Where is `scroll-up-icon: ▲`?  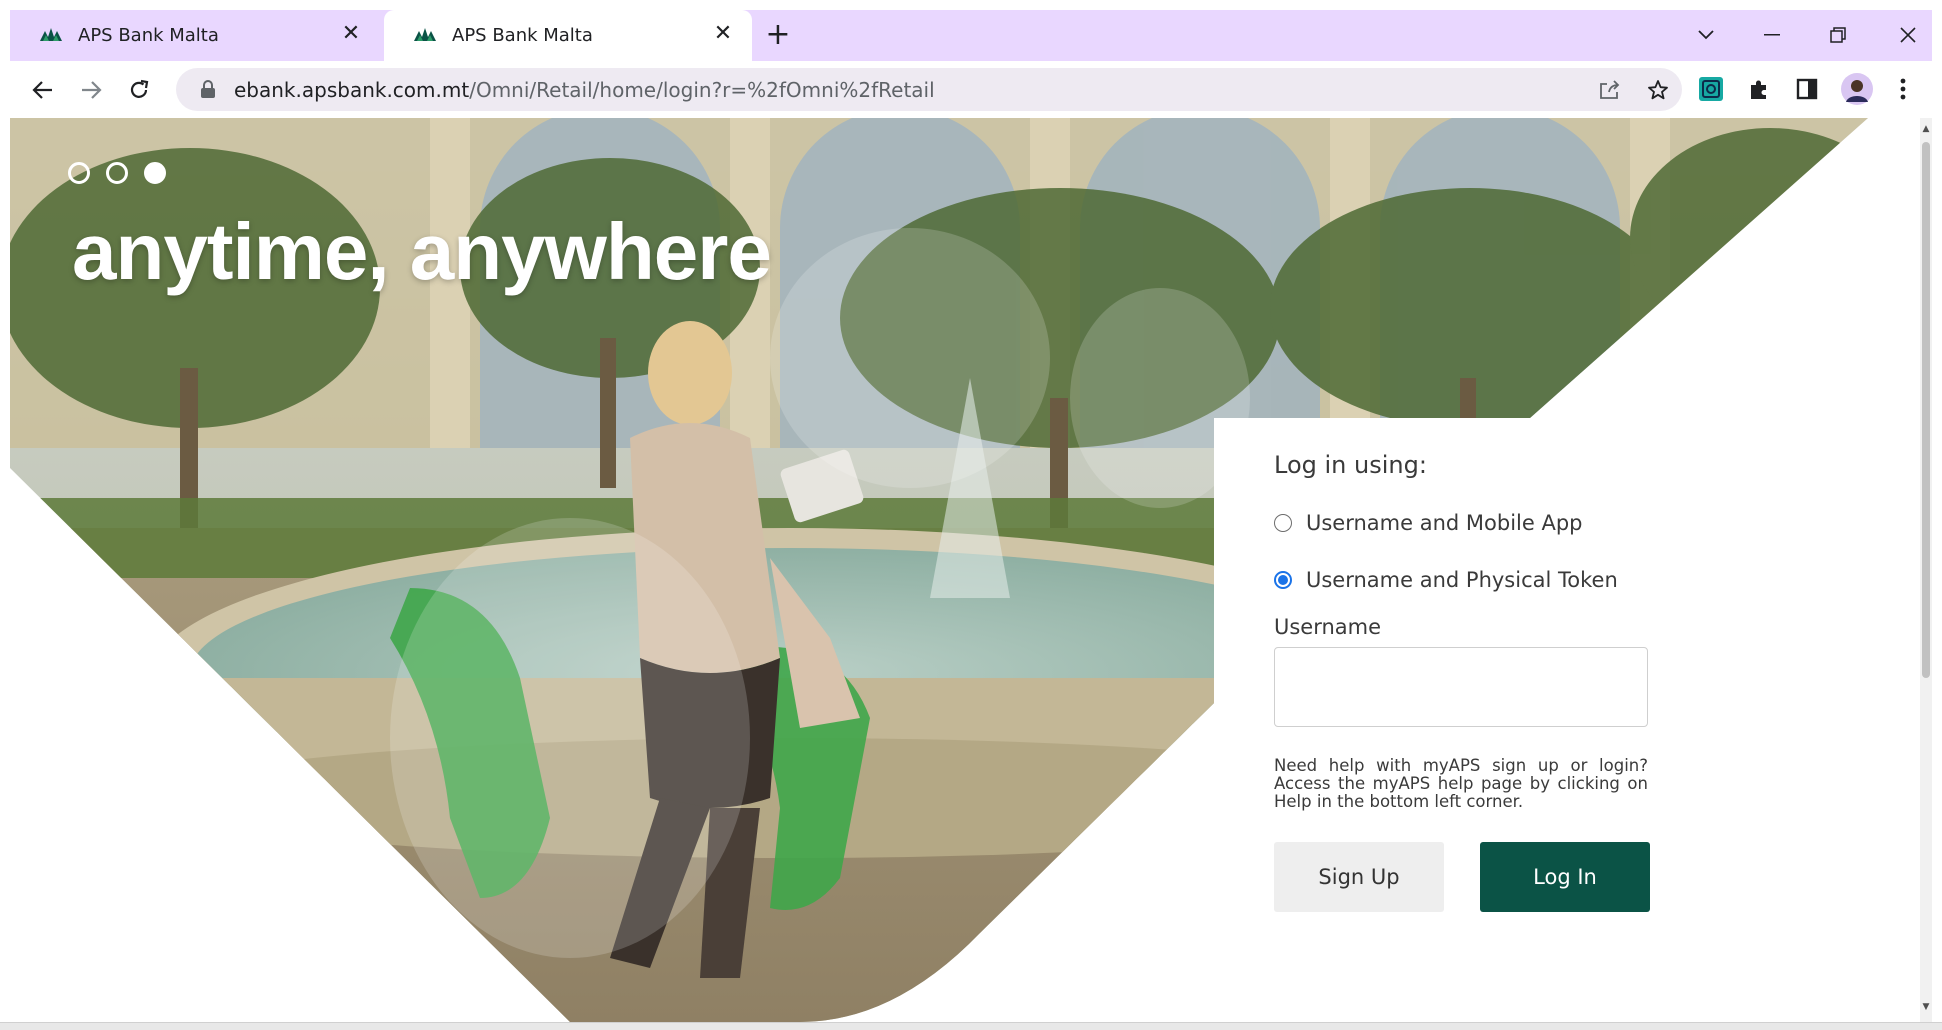
scroll-up-icon: ▲ is located at coordinates (1926, 129).